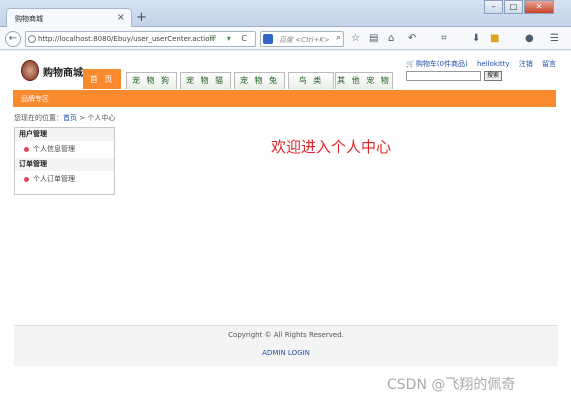 This screenshot has width=571, height=402. Describe the element at coordinates (338, 38) in the screenshot. I see `search-icon: ⌕` at that location.